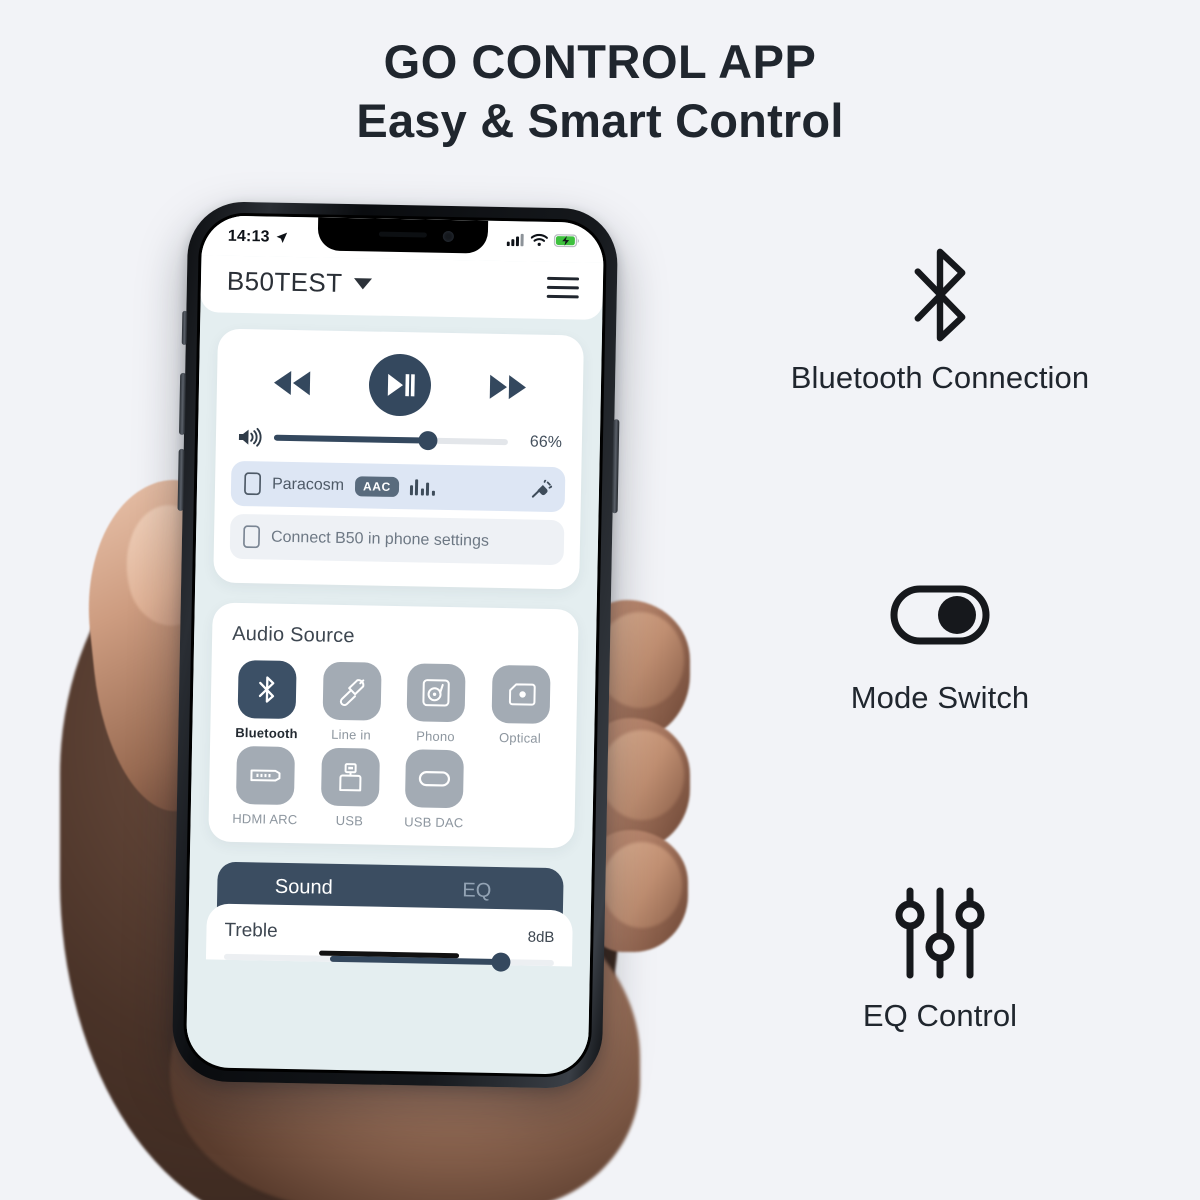 This screenshot has width=1200, height=1200. I want to click on connect-hint-label: Connect B50 in phone settings, so click(380, 539).